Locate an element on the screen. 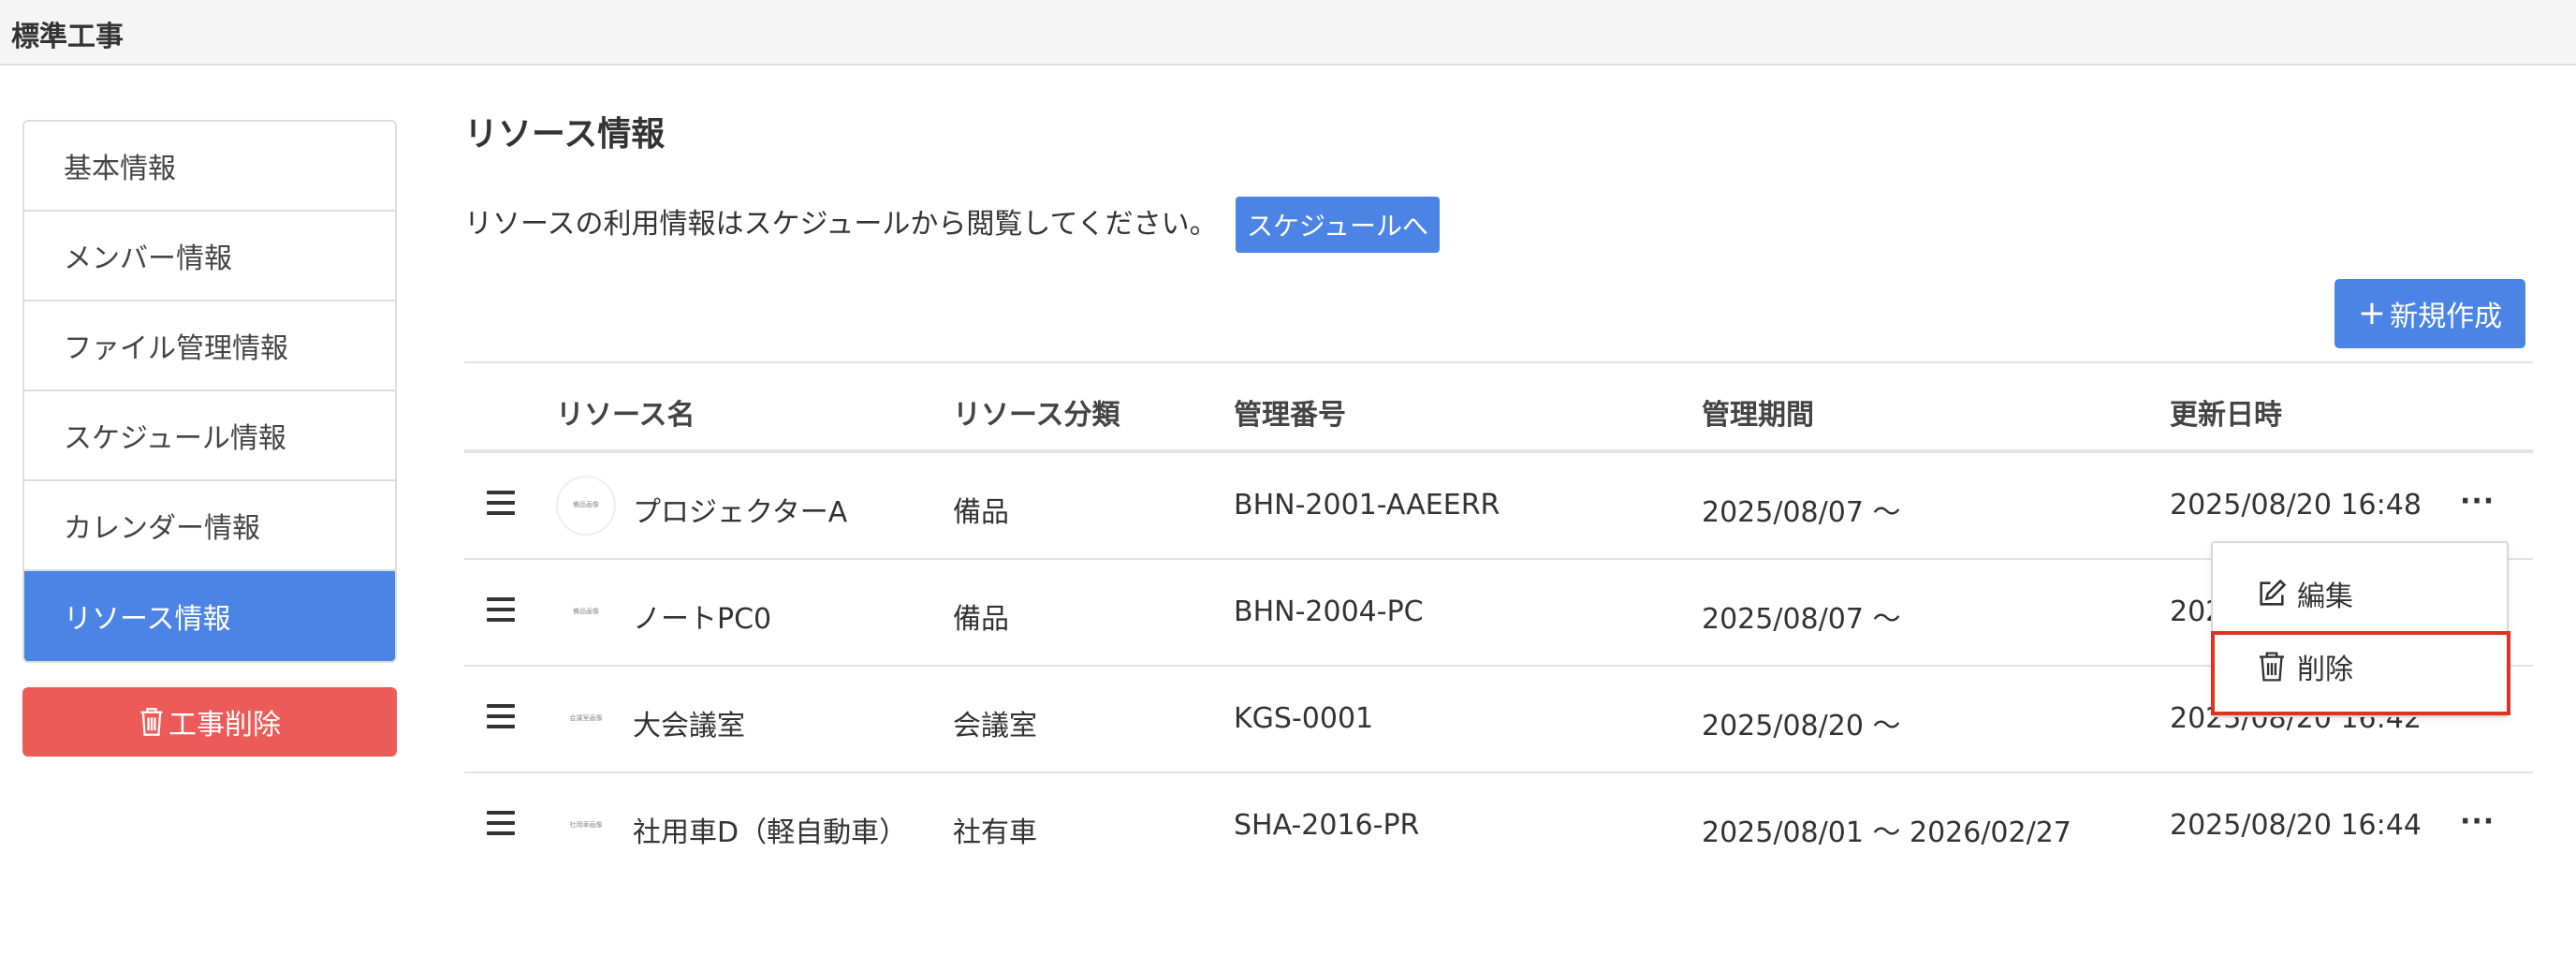  resource-thumbnail: 社用車画像 is located at coordinates (586, 826).